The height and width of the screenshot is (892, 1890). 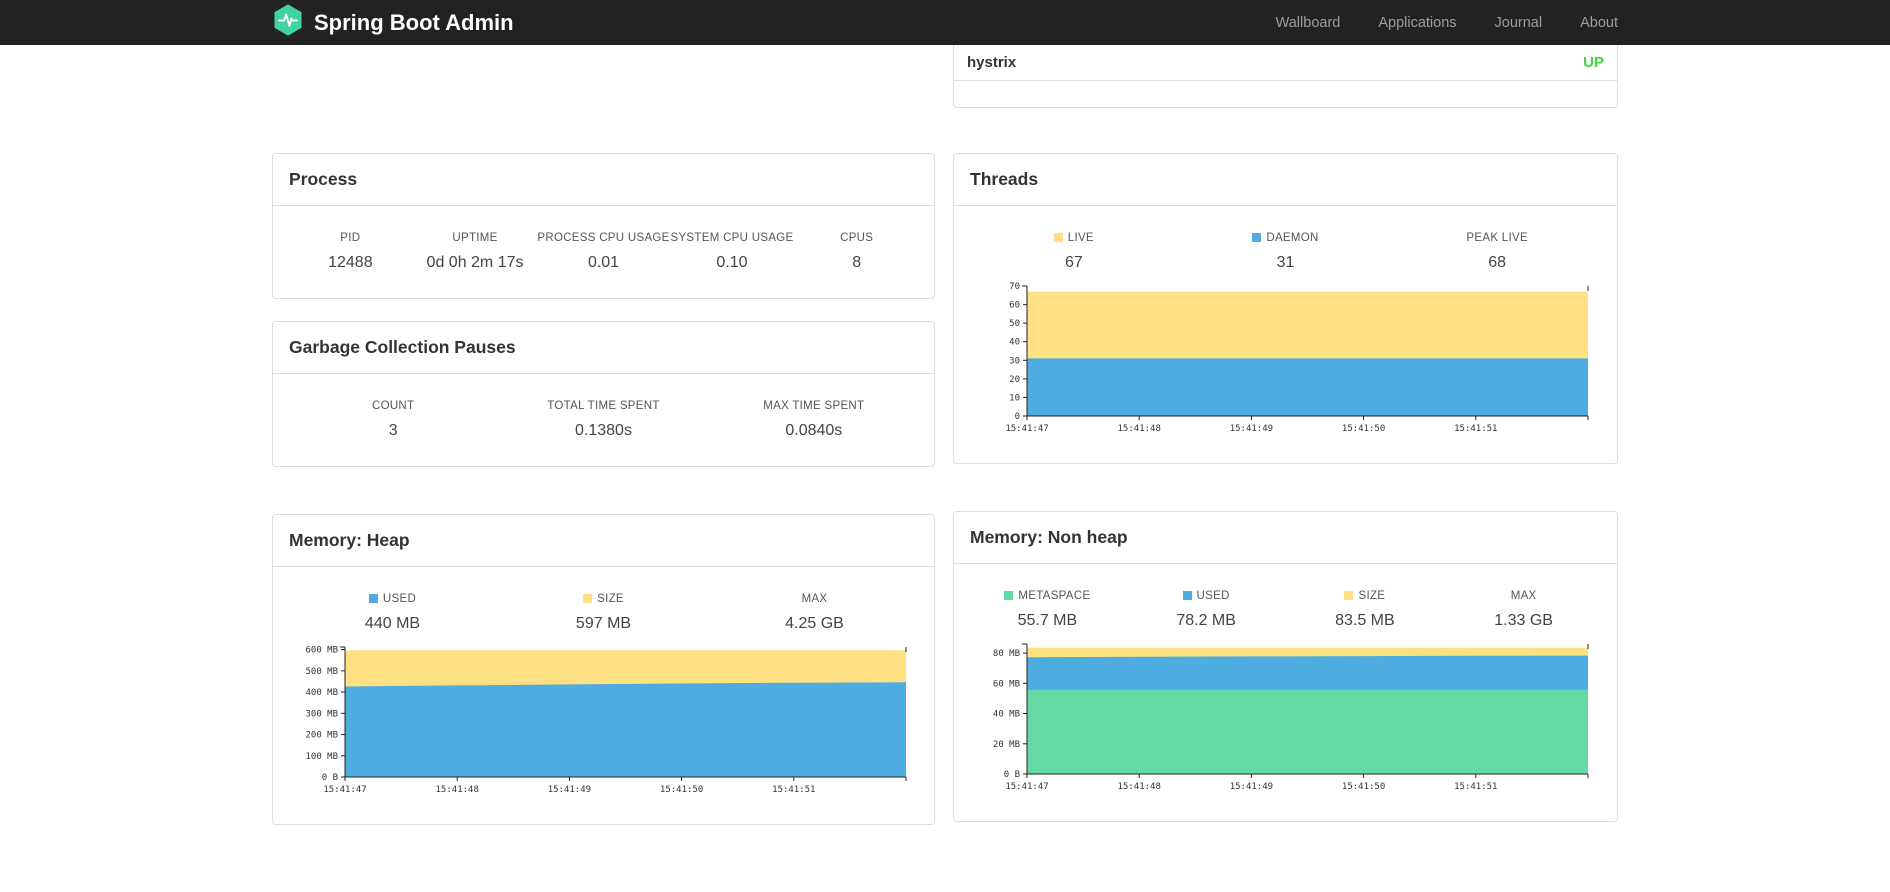 I want to click on svg-text: 20 MB, so click(x=1006, y=745).